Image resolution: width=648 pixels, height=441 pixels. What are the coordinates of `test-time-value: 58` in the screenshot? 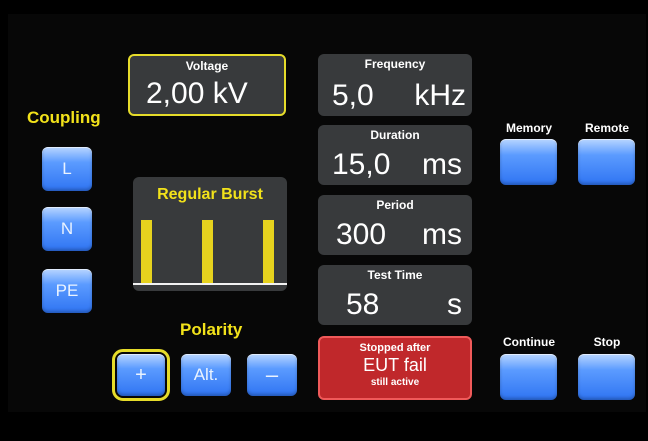 It's located at (363, 304).